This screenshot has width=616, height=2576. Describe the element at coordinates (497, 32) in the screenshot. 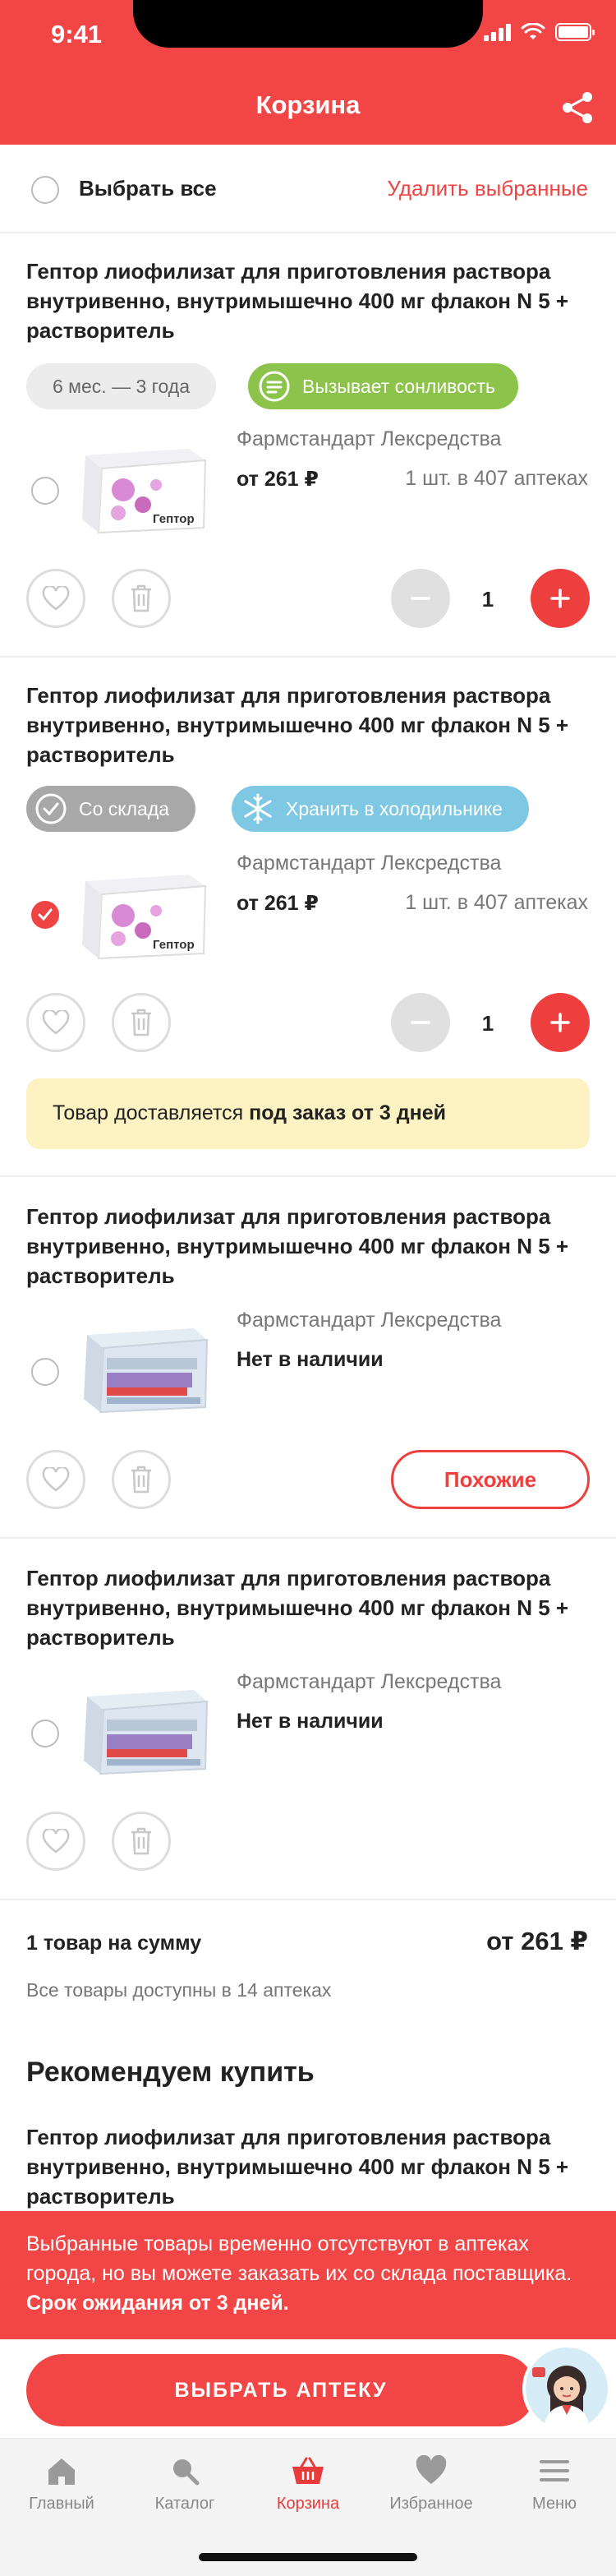

I see `signal-icon` at that location.